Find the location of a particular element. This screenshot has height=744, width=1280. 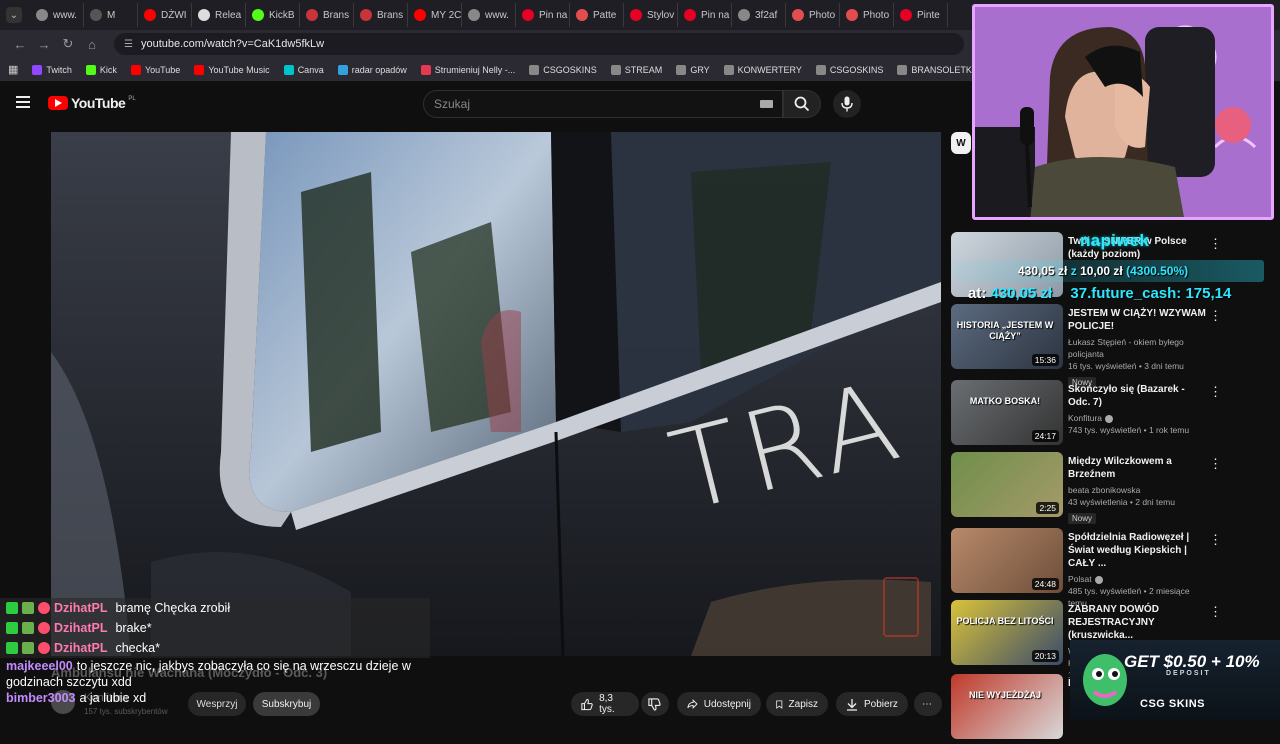

country-code: PL is located at coordinates (132, 99).